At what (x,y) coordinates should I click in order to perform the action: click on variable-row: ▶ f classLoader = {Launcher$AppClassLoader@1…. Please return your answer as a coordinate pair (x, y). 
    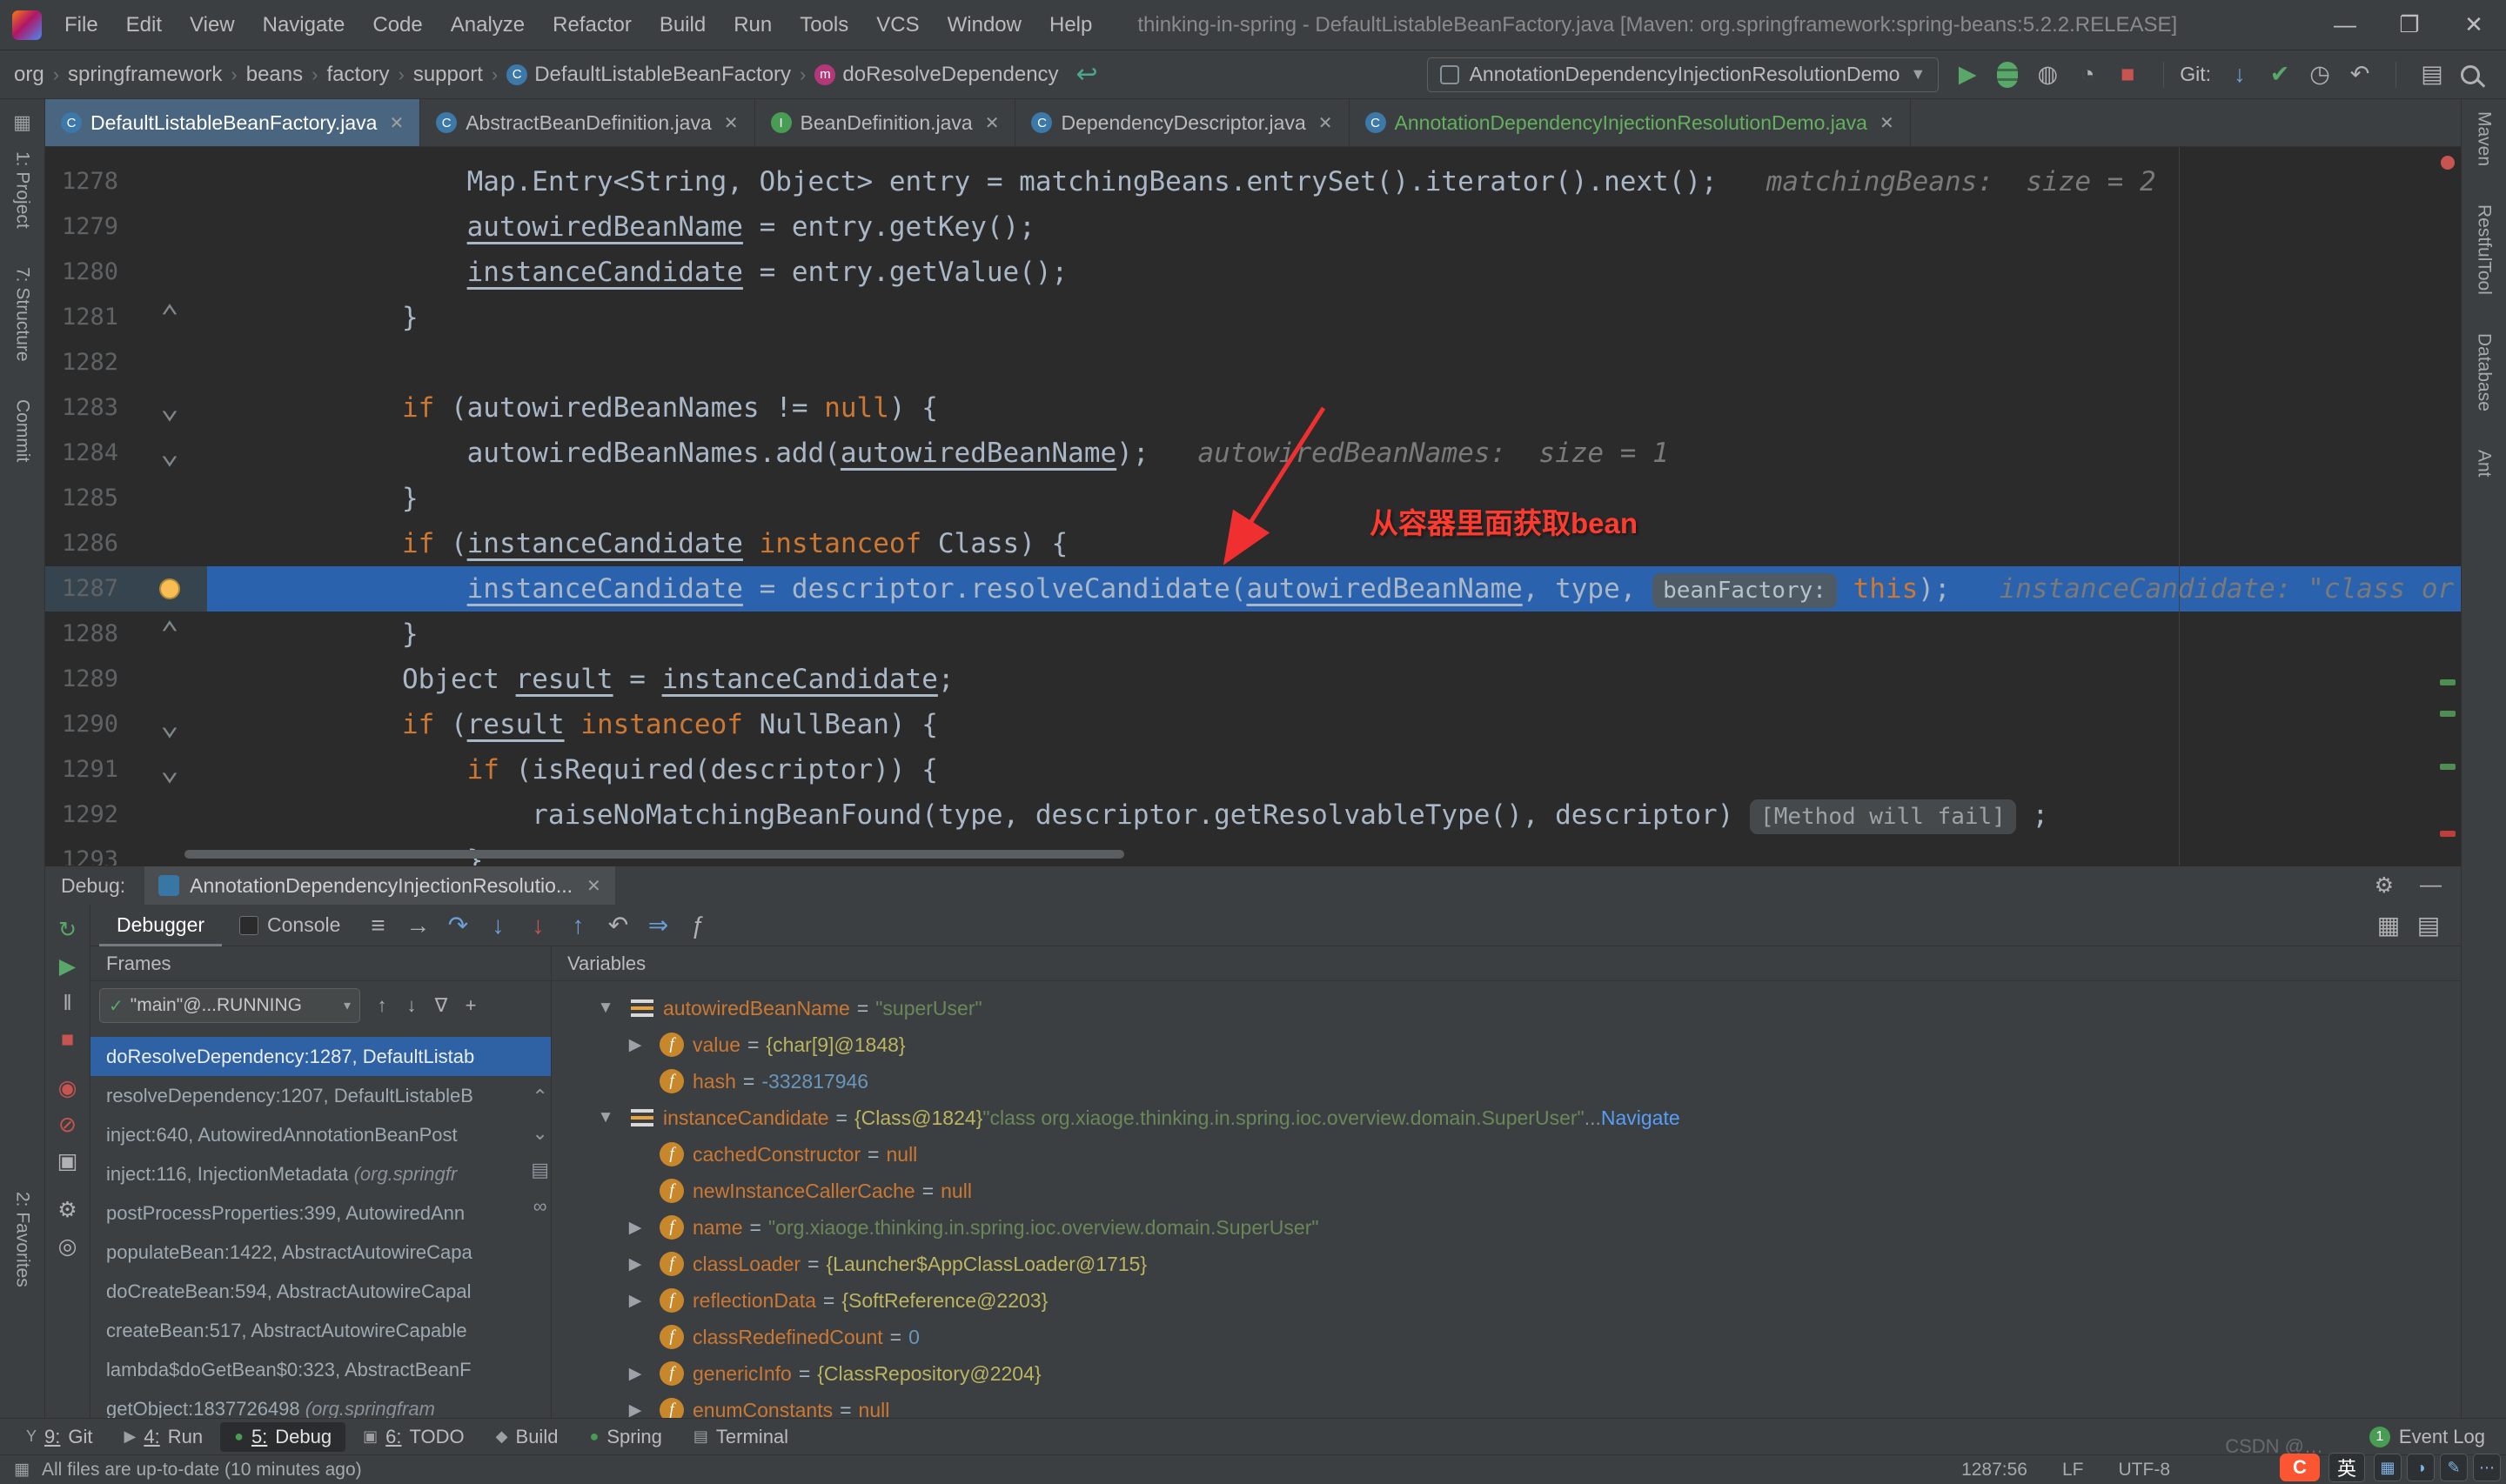
    Looking at the image, I should click on (1506, 1264).